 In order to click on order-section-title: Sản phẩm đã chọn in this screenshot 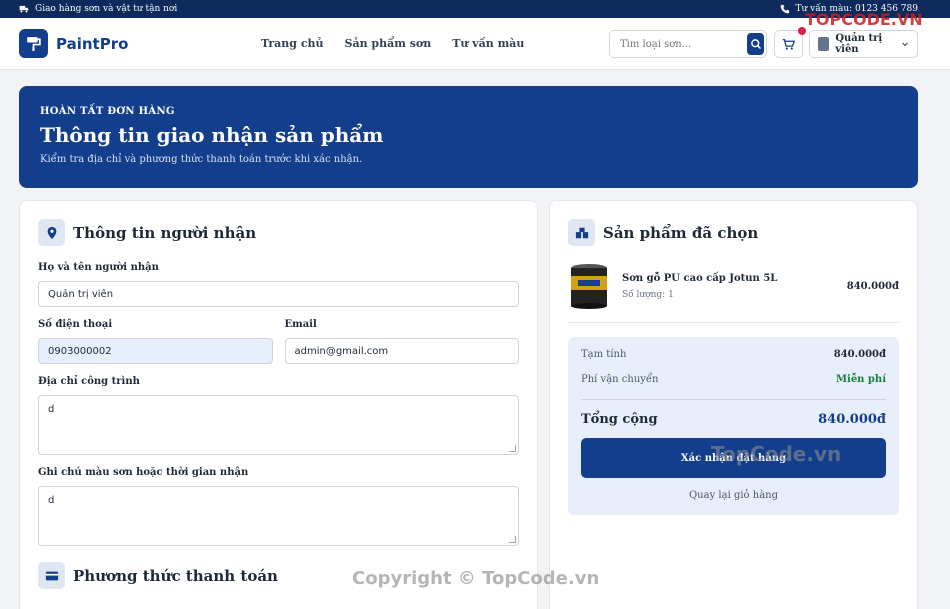, I will do `click(733, 232)`.